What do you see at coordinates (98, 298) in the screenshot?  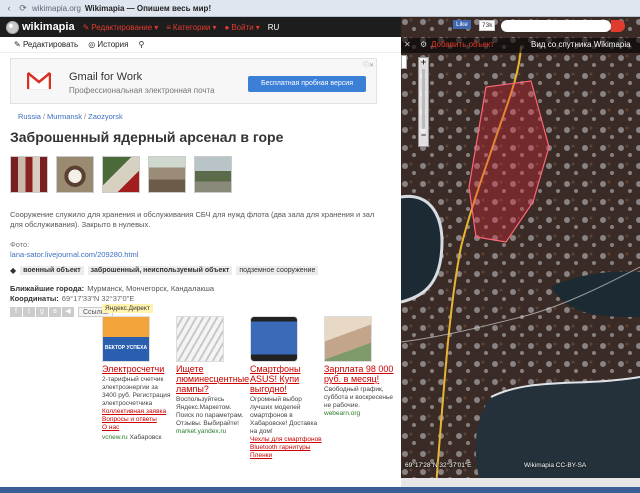 I see `coords-value: 69°17'33"N 32°37'0"E` at bounding box center [98, 298].